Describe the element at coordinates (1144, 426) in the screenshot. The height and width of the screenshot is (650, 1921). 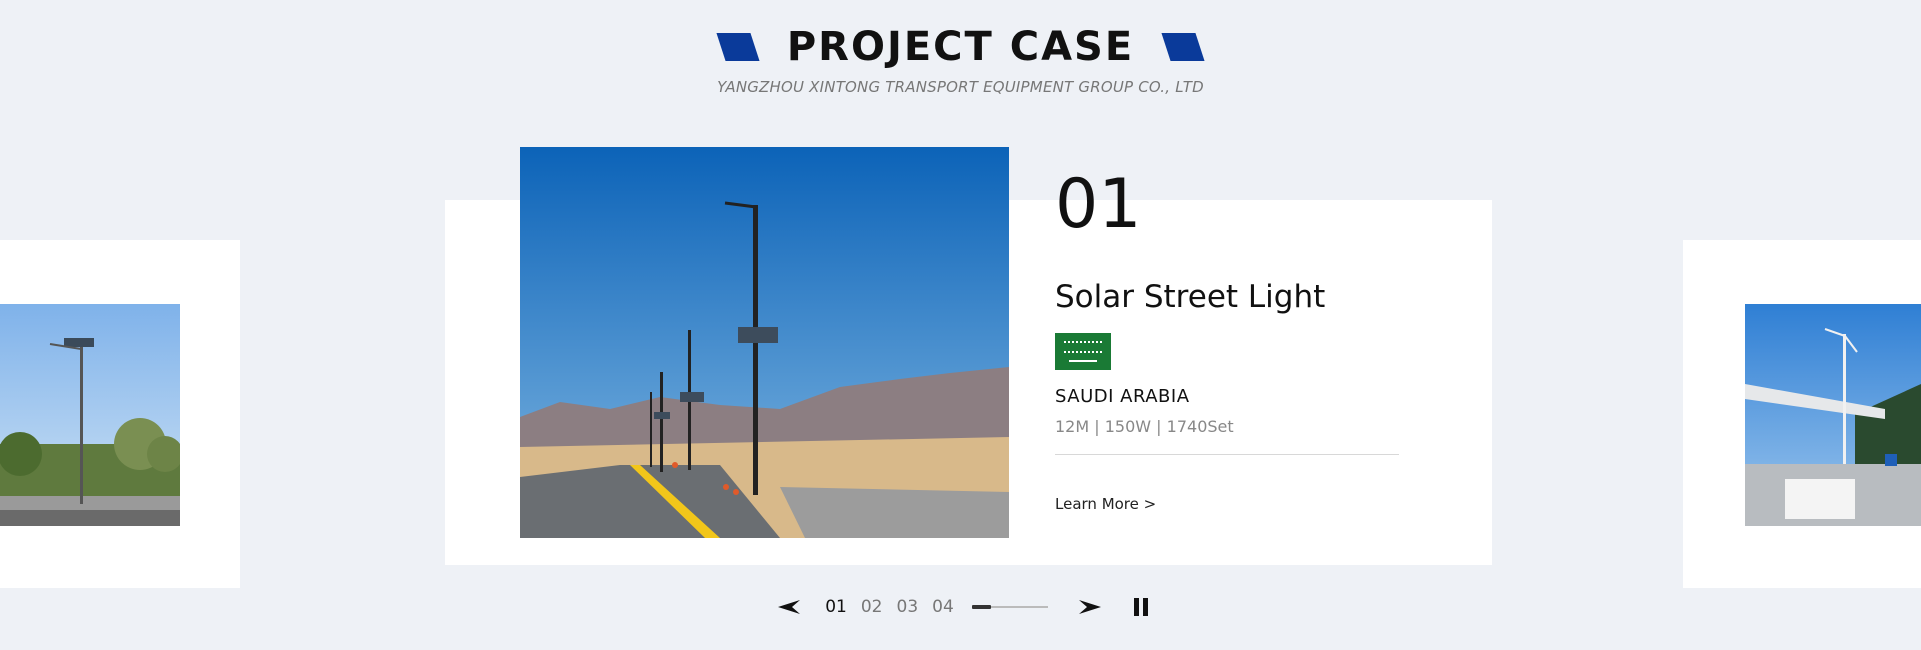
I see `project-specs: 12M | 150W | 1740Set` at that location.